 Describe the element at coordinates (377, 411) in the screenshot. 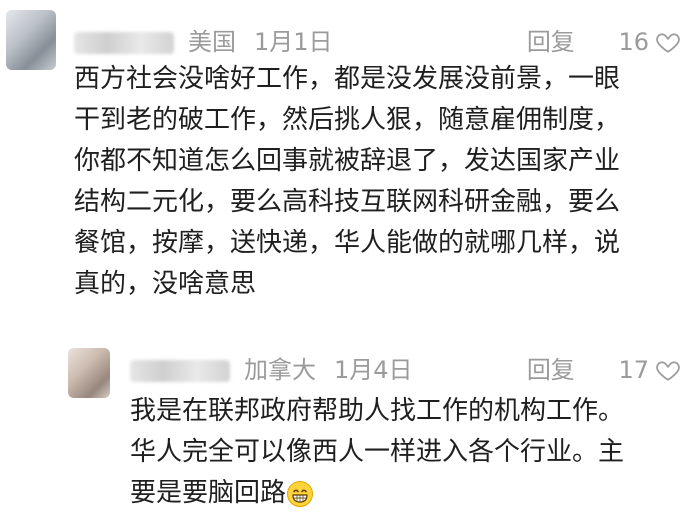

I see `comment-text-line: 我是在联邦政府帮助人找工作的机构工作。` at that location.